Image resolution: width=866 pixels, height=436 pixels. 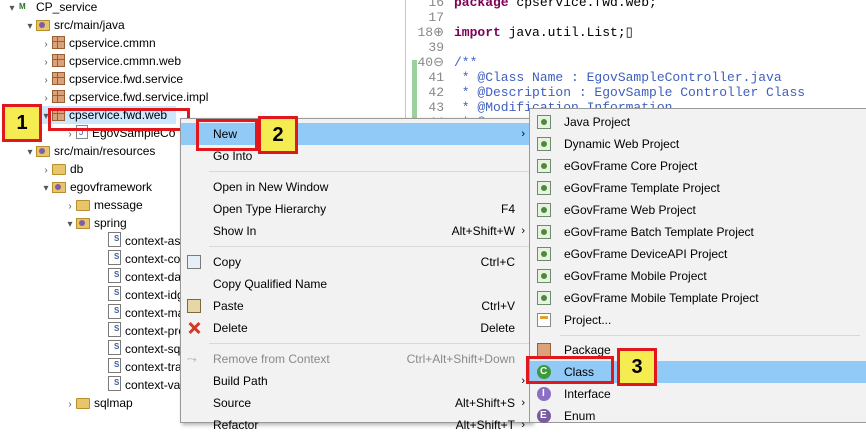 I want to click on submenu-item-egovframe-template-project: eGovFrame Template Project, so click(x=698, y=188).